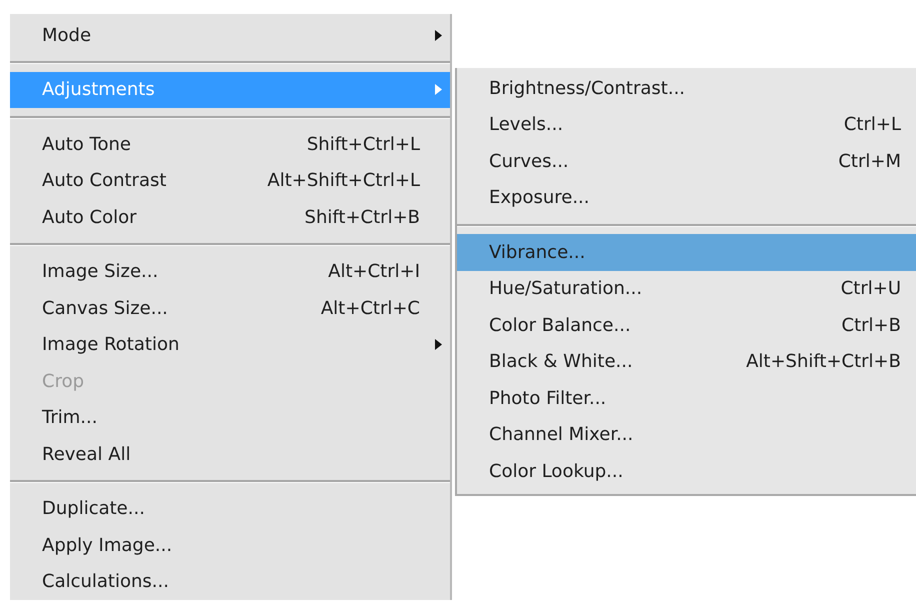 The image size is (916, 601). Describe the element at coordinates (230, 344) in the screenshot. I see `menu-item: Image Rotation` at that location.